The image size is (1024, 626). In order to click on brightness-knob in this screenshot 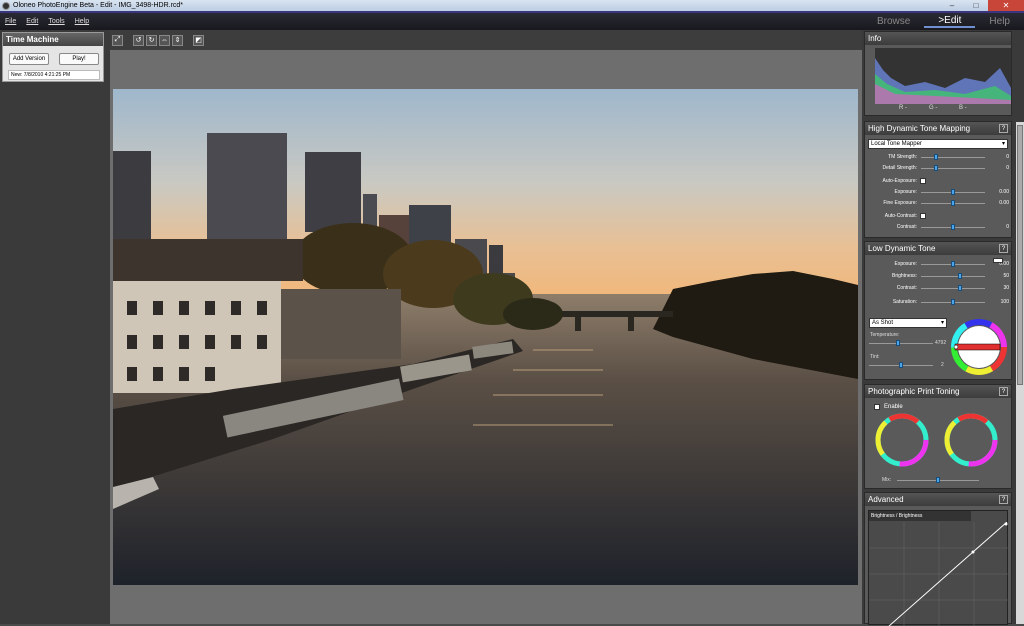, I will do `click(960, 276)`.